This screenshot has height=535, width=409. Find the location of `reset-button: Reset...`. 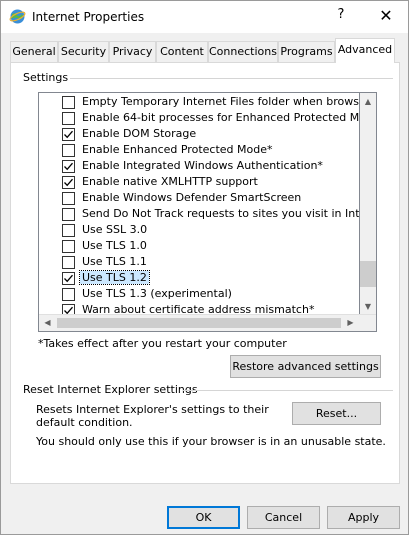

reset-button: Reset... is located at coordinates (336, 413).